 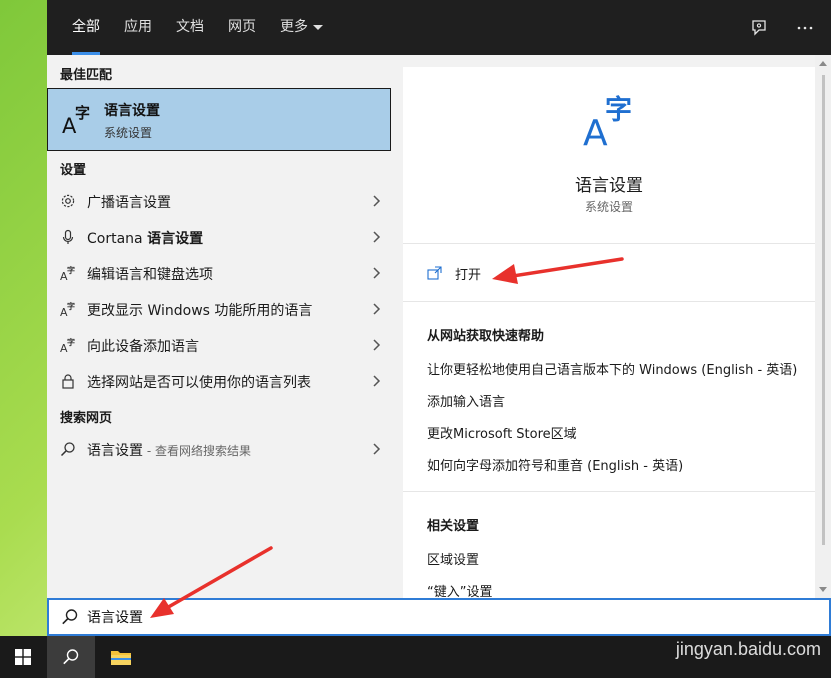 What do you see at coordinates (150, 275) in the screenshot?
I see `settings-item-label: 编辑语言和键盘选项` at bounding box center [150, 275].